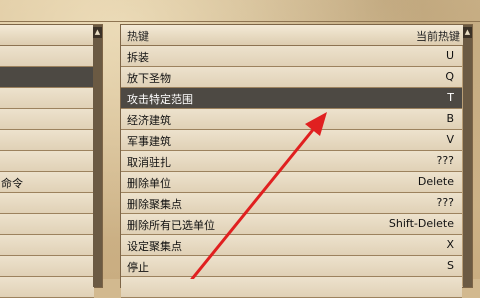 The height and width of the screenshot is (298, 480). I want to click on arrow-head-icon, so click(316, 124).